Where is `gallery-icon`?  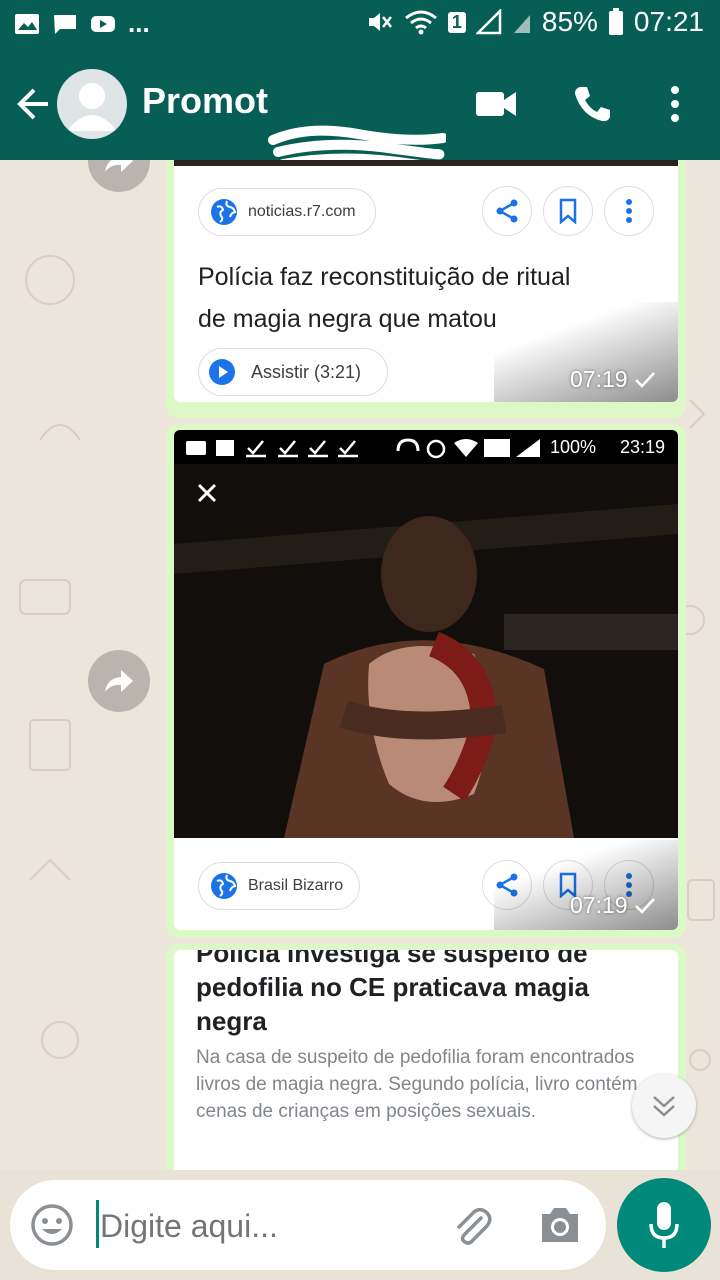 gallery-icon is located at coordinates (27, 23).